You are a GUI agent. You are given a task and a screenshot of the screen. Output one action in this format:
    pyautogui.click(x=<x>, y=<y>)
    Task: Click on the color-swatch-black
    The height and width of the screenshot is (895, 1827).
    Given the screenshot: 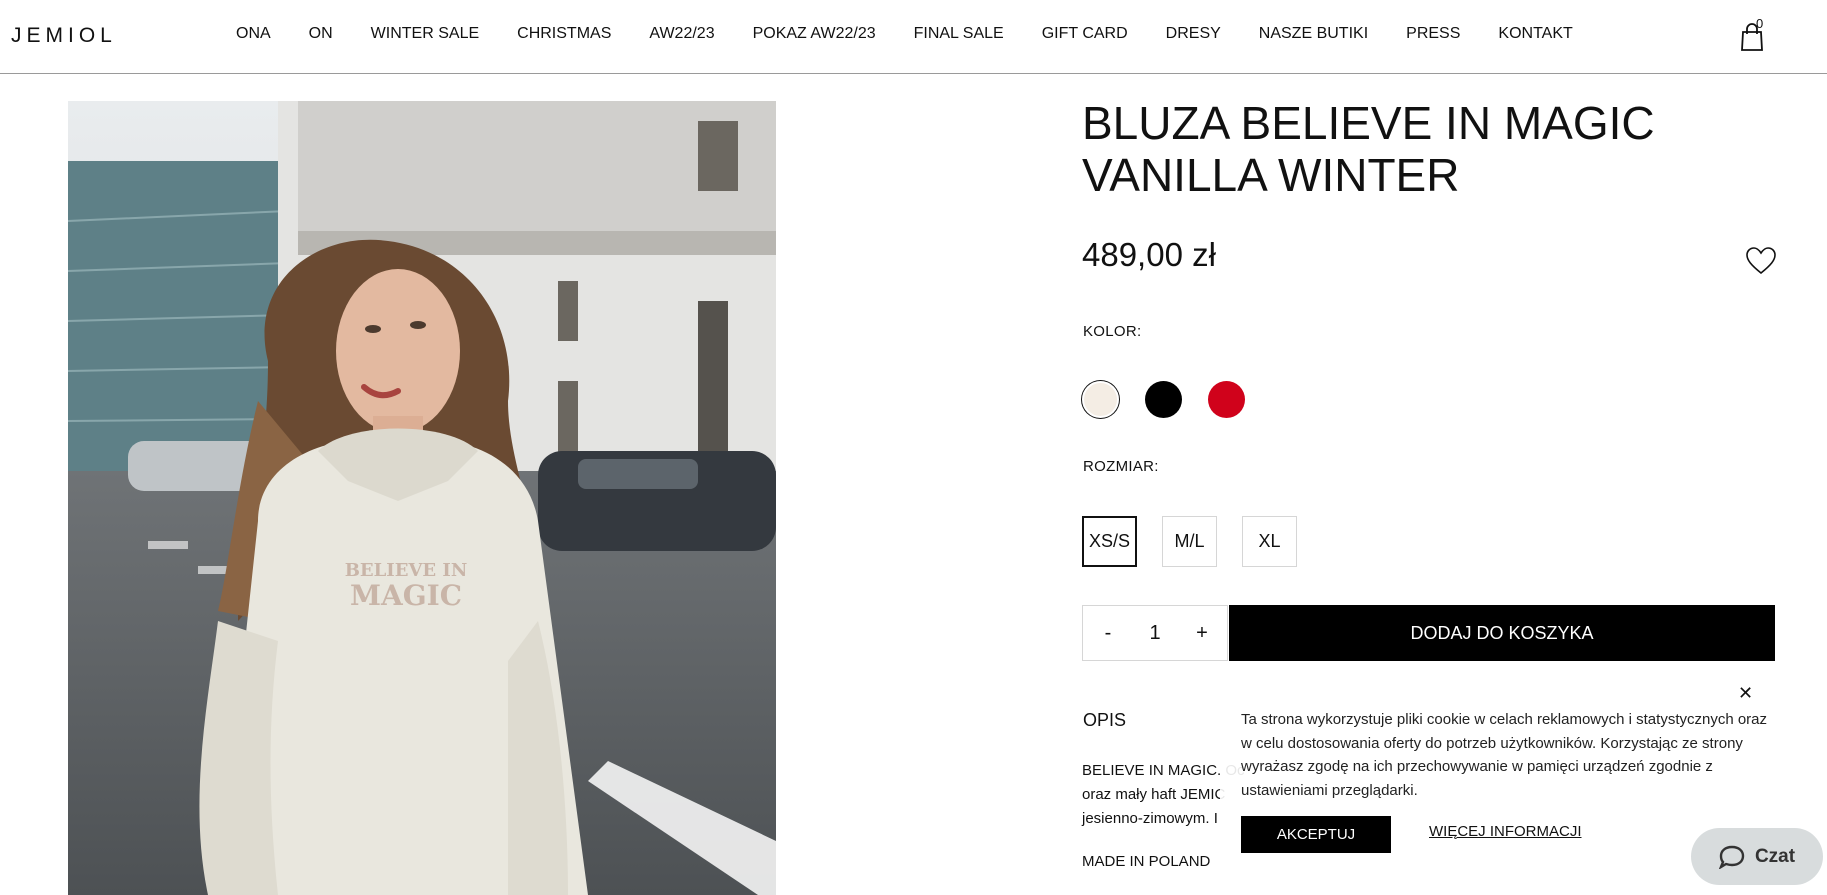 What is the action you would take?
    pyautogui.click(x=1163, y=399)
    